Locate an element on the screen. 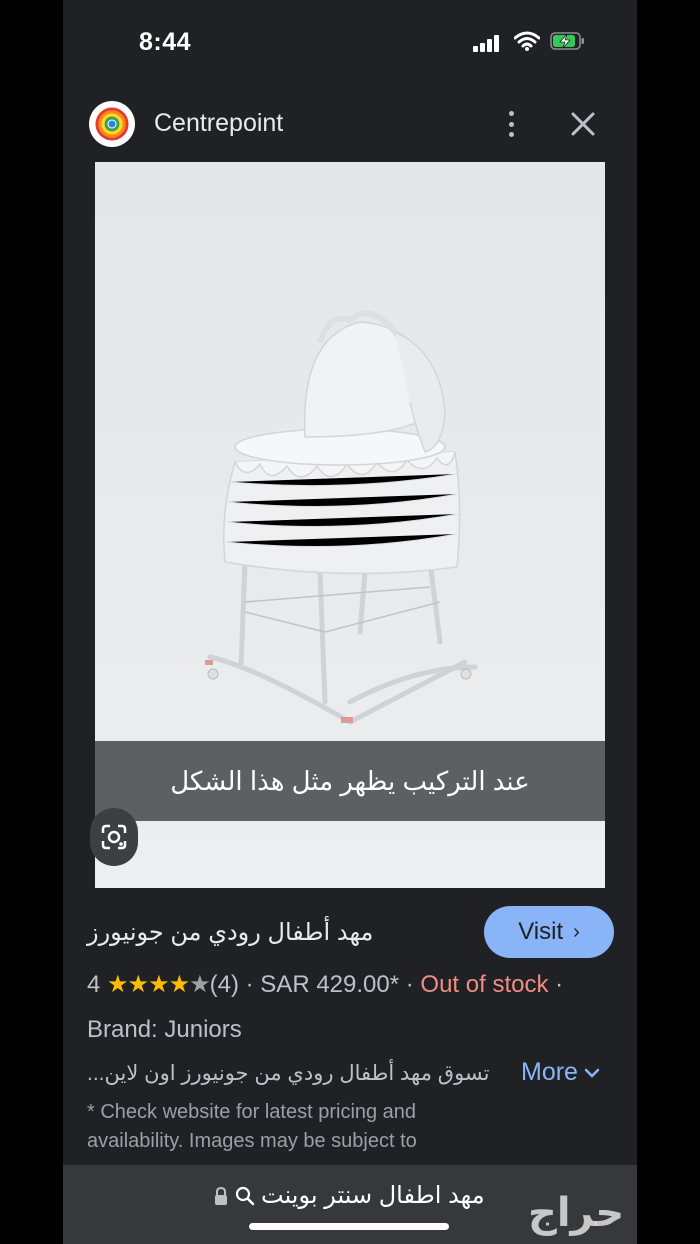 The width and height of the screenshot is (700, 1244). status-time: 8:44 is located at coordinates (165, 42).